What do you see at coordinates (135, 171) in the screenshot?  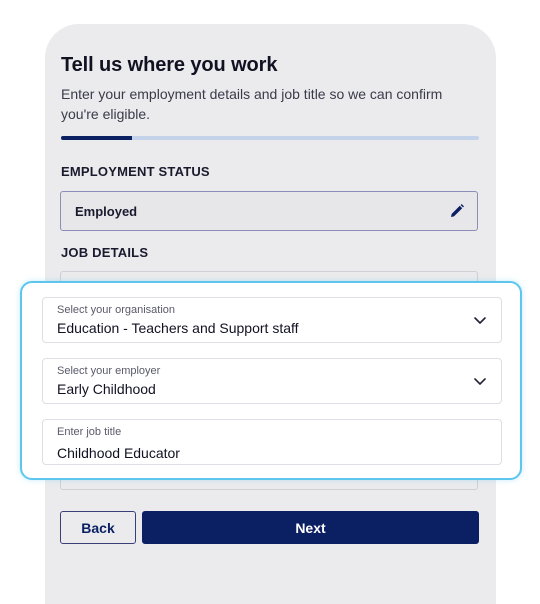 I see `employment-status-label: EMPLOYMENT STATUS` at bounding box center [135, 171].